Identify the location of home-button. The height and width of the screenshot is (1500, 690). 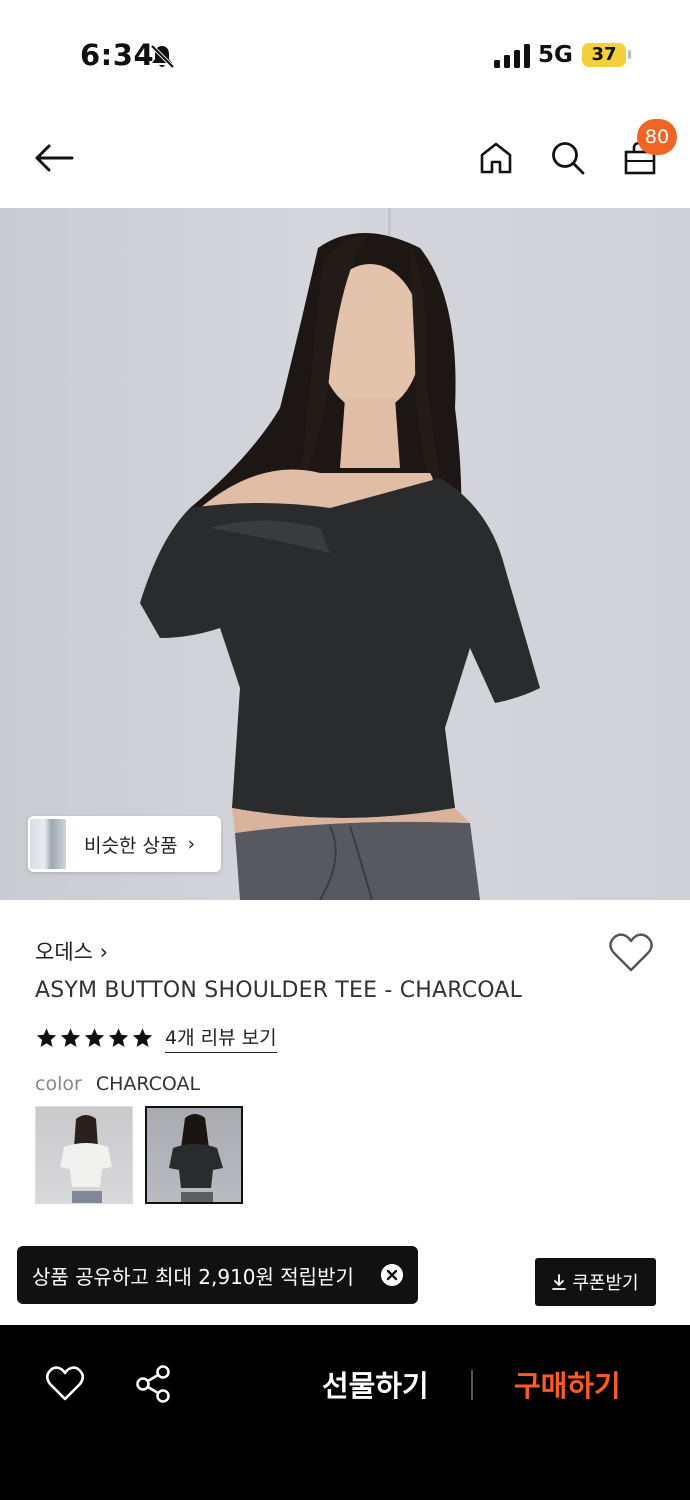
(496, 158).